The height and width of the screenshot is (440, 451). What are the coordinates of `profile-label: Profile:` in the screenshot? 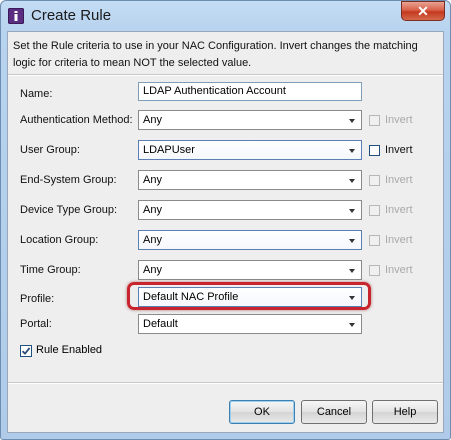 It's located at (37, 299).